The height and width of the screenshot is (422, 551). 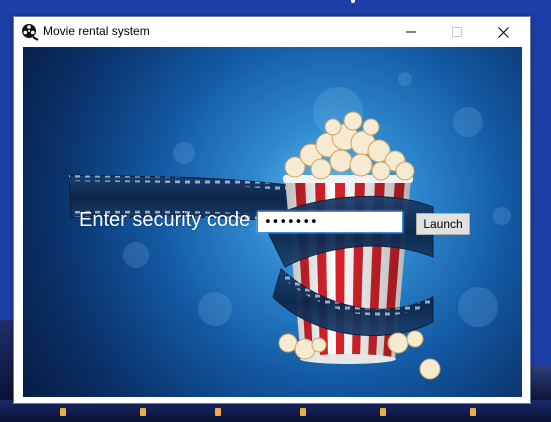 I want to click on security-code-input, so click(x=330, y=222).